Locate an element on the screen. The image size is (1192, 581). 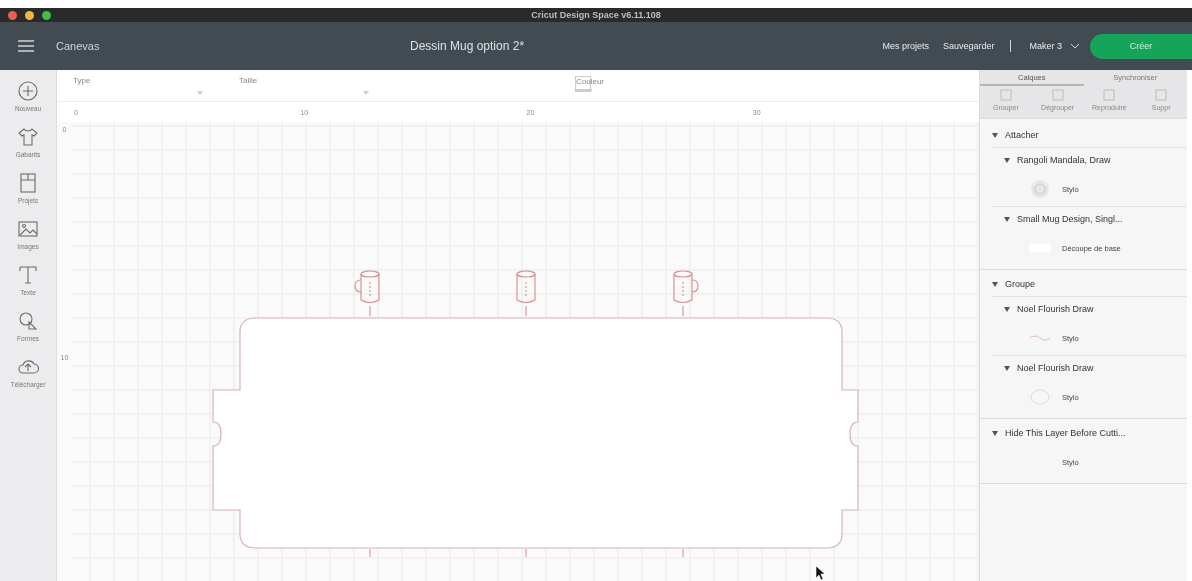
close-window-button is located at coordinates (12, 15).